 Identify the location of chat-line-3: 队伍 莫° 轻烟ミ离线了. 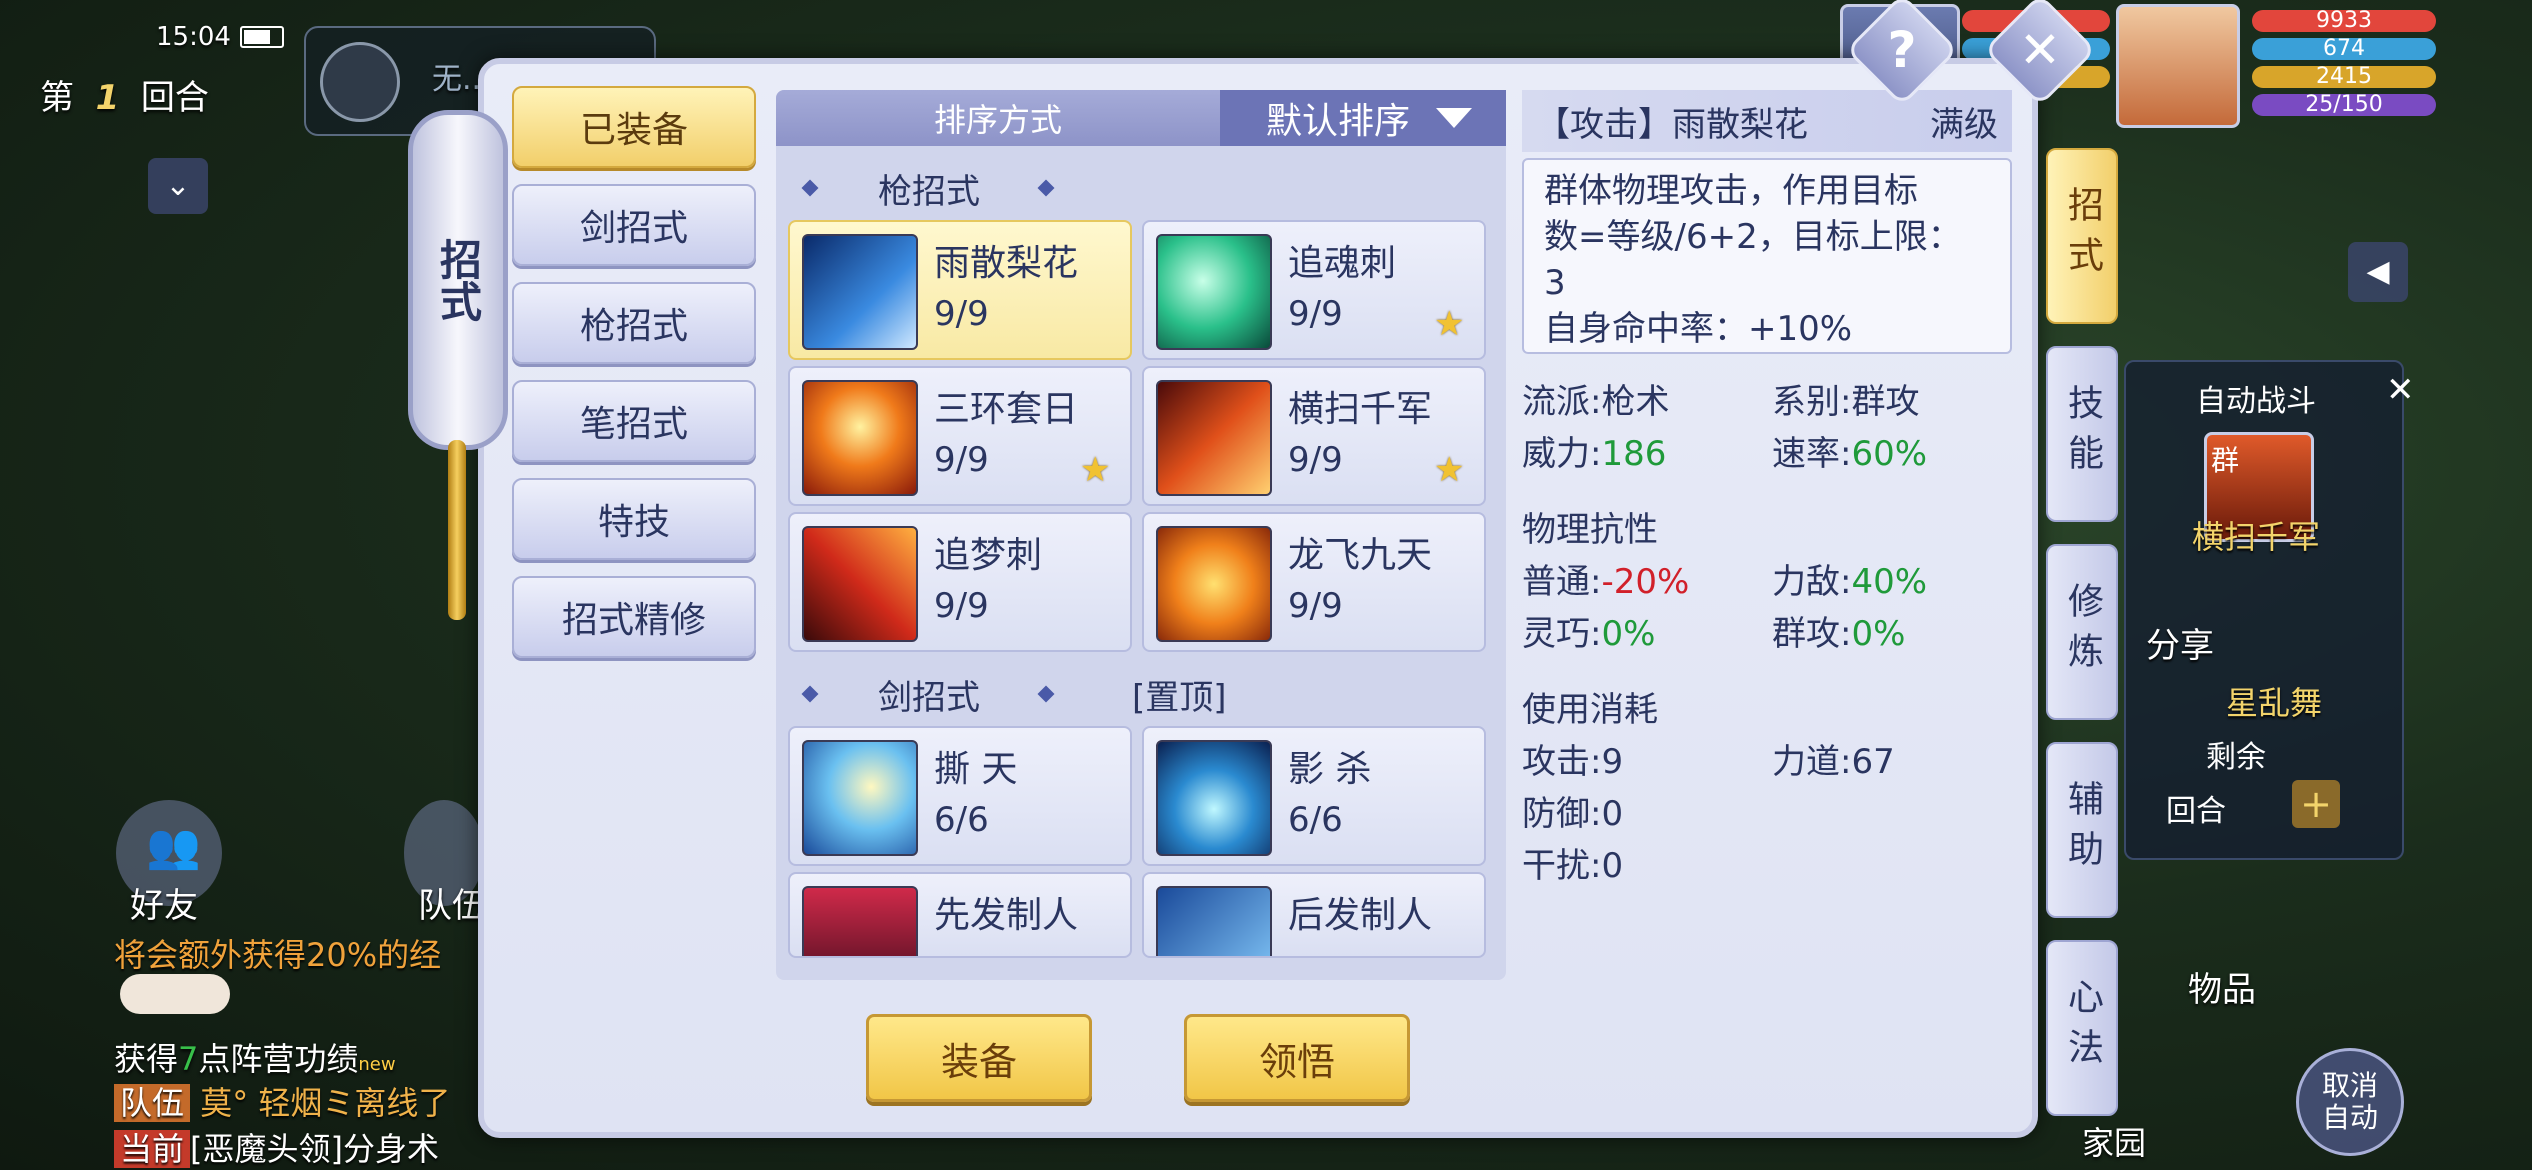
(296, 1101).